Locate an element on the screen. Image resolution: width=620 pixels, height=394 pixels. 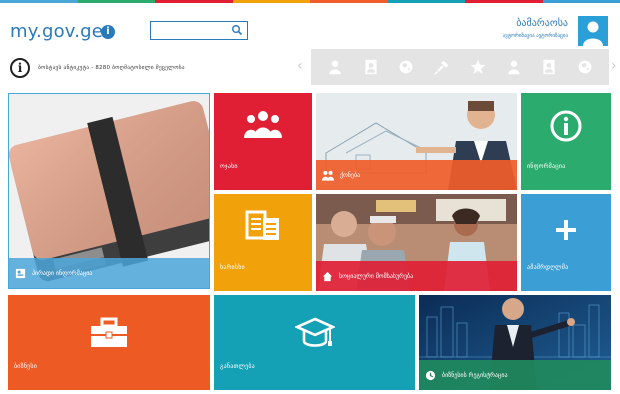
search-input is located at coordinates (199, 30).